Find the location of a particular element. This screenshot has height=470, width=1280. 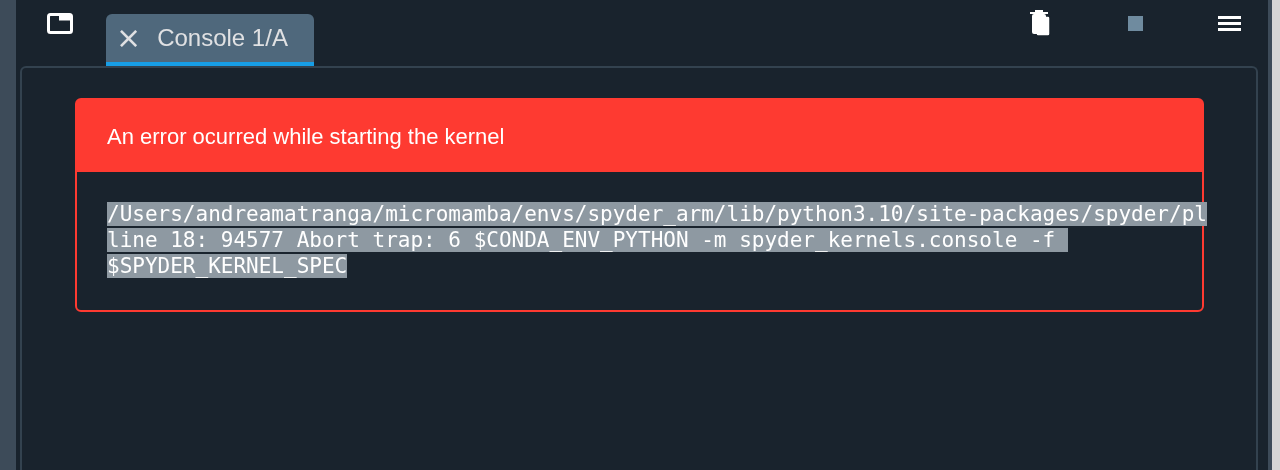

console-tab: × Console 1/A is located at coordinates (210, 40).